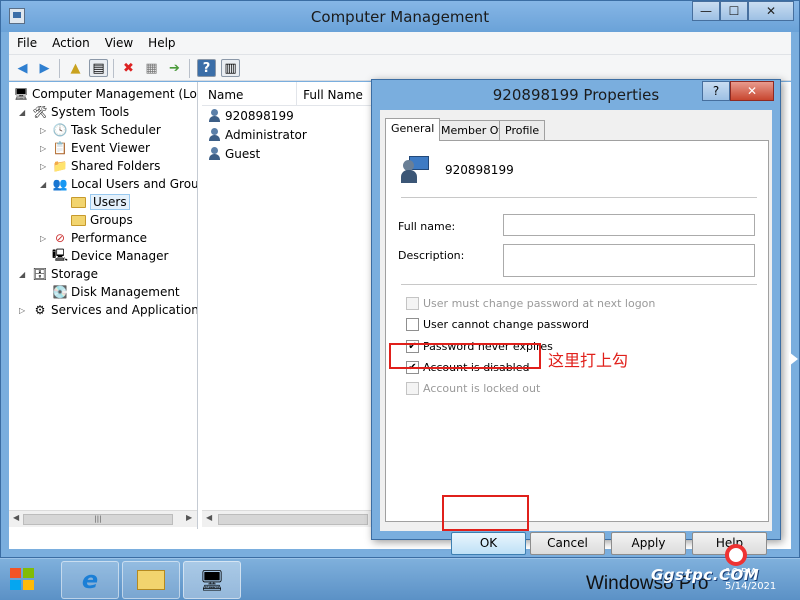 The height and width of the screenshot is (600, 800). I want to click on cannot-change-password-checkbox: User cannot change password, so click(497, 324).